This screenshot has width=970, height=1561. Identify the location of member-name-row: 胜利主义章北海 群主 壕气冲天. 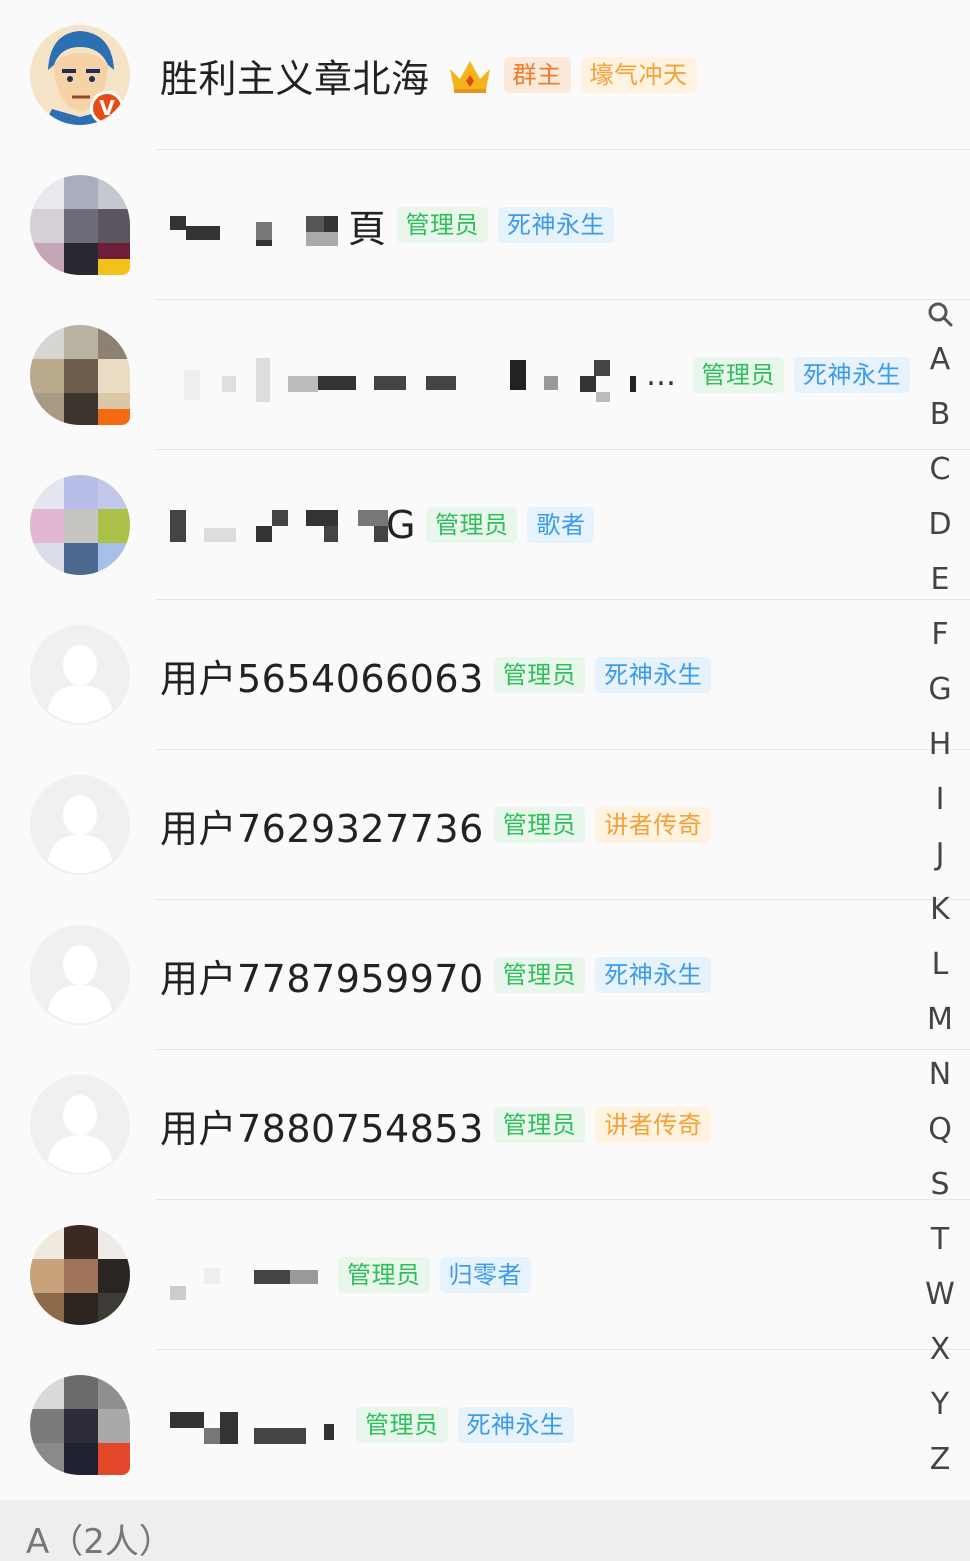
(428, 75).